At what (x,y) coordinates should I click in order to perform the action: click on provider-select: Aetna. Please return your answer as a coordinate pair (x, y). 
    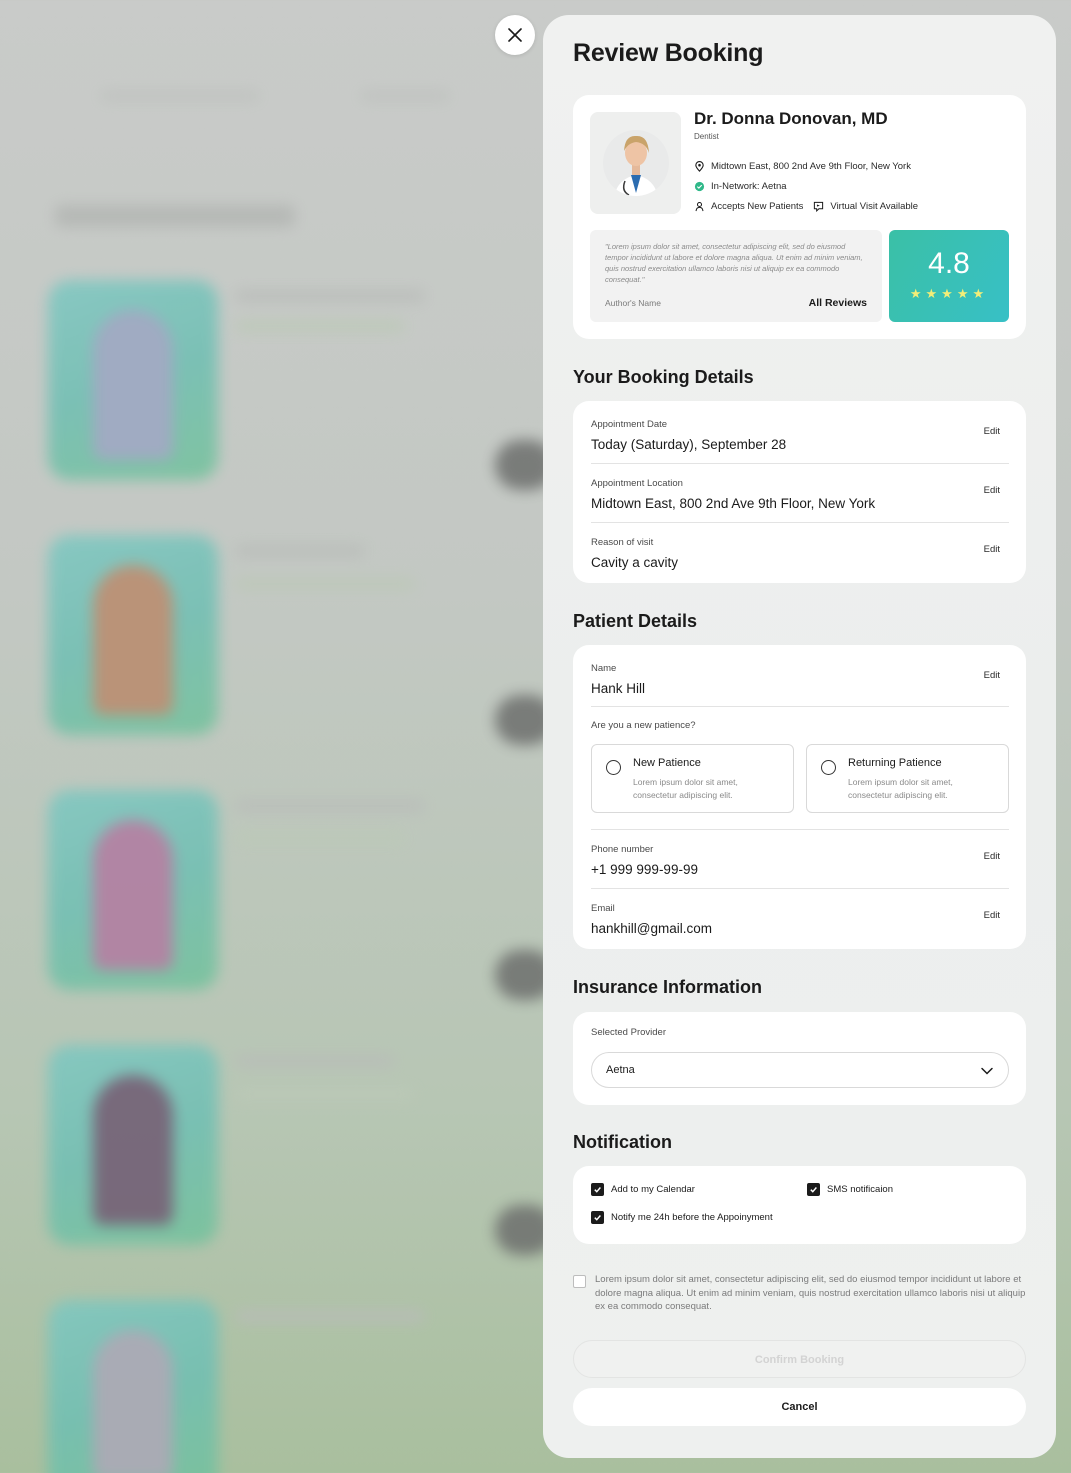
    Looking at the image, I should click on (800, 1070).